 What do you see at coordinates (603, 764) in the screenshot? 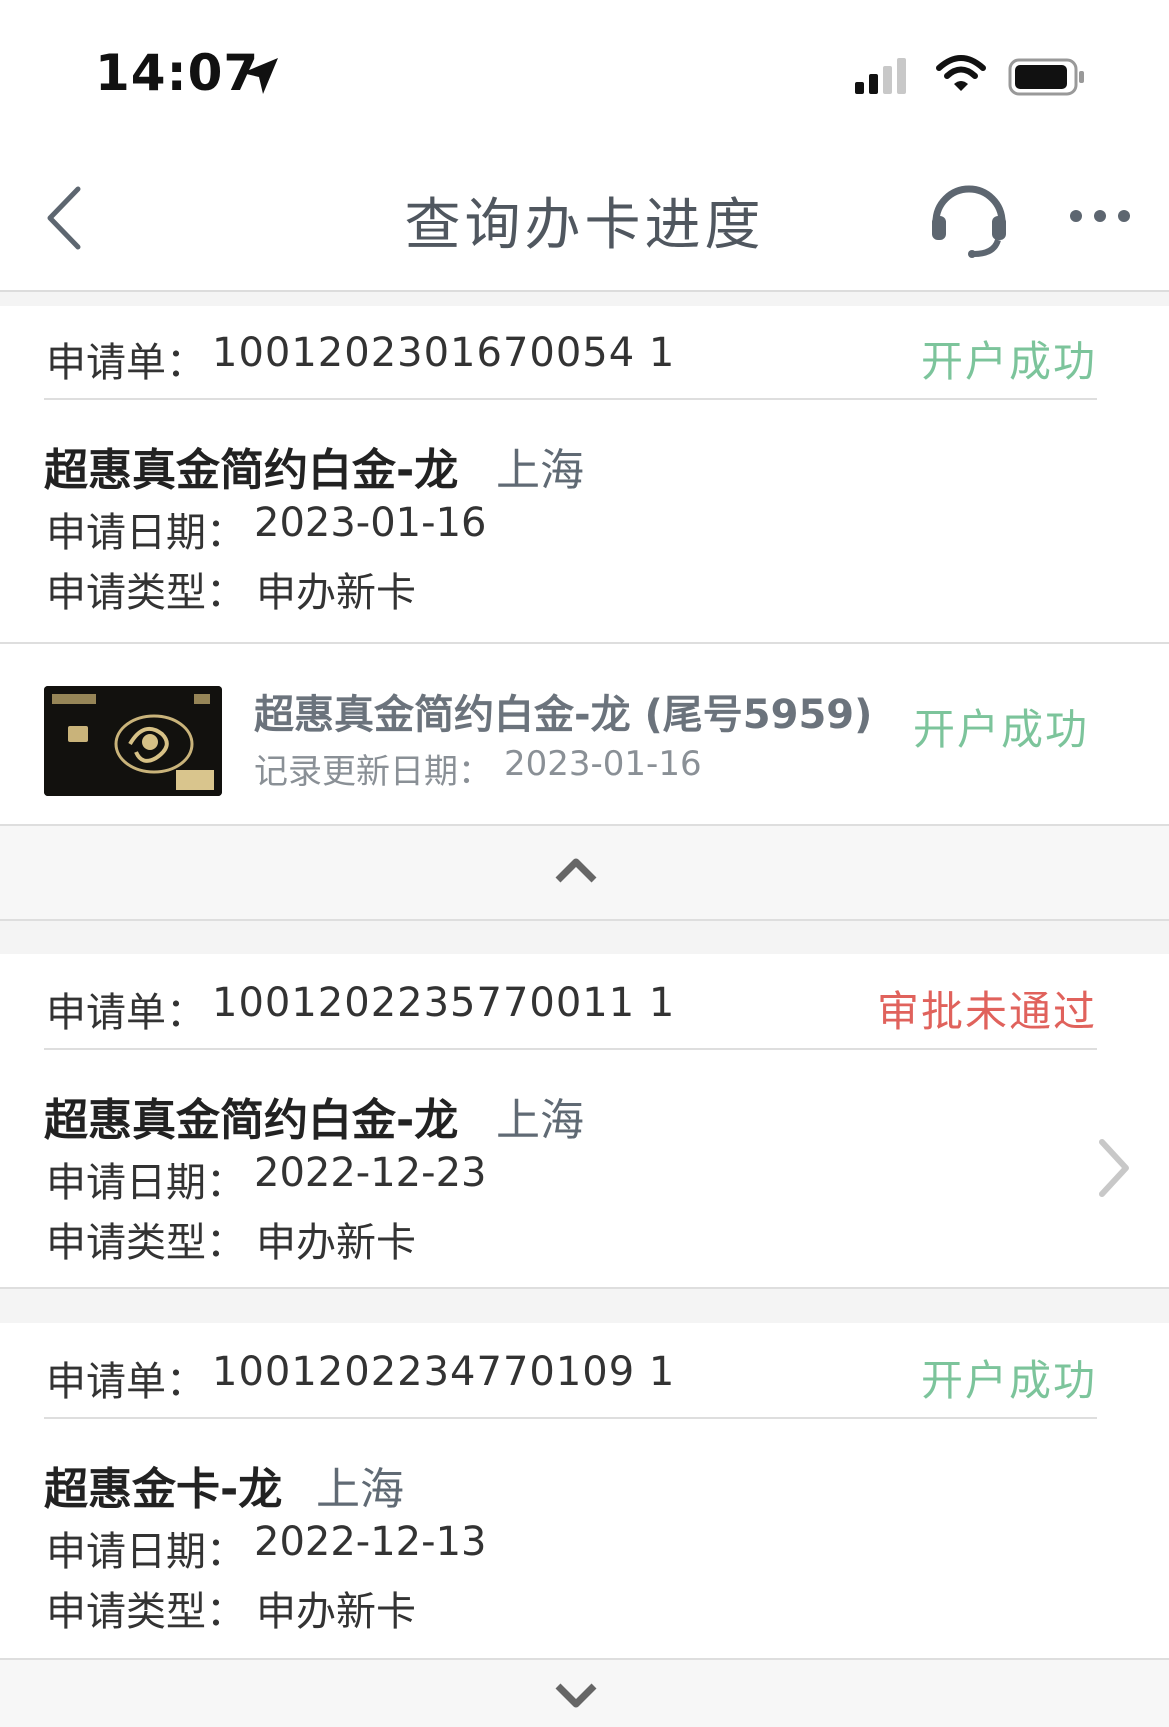
I see `record-update-date: 2023-01-16` at bounding box center [603, 764].